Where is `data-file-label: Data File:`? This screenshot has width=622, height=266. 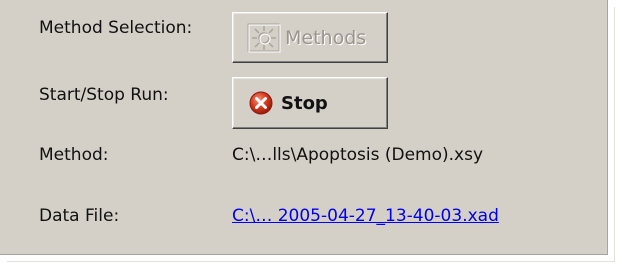 data-file-label: Data File: is located at coordinates (79, 216).